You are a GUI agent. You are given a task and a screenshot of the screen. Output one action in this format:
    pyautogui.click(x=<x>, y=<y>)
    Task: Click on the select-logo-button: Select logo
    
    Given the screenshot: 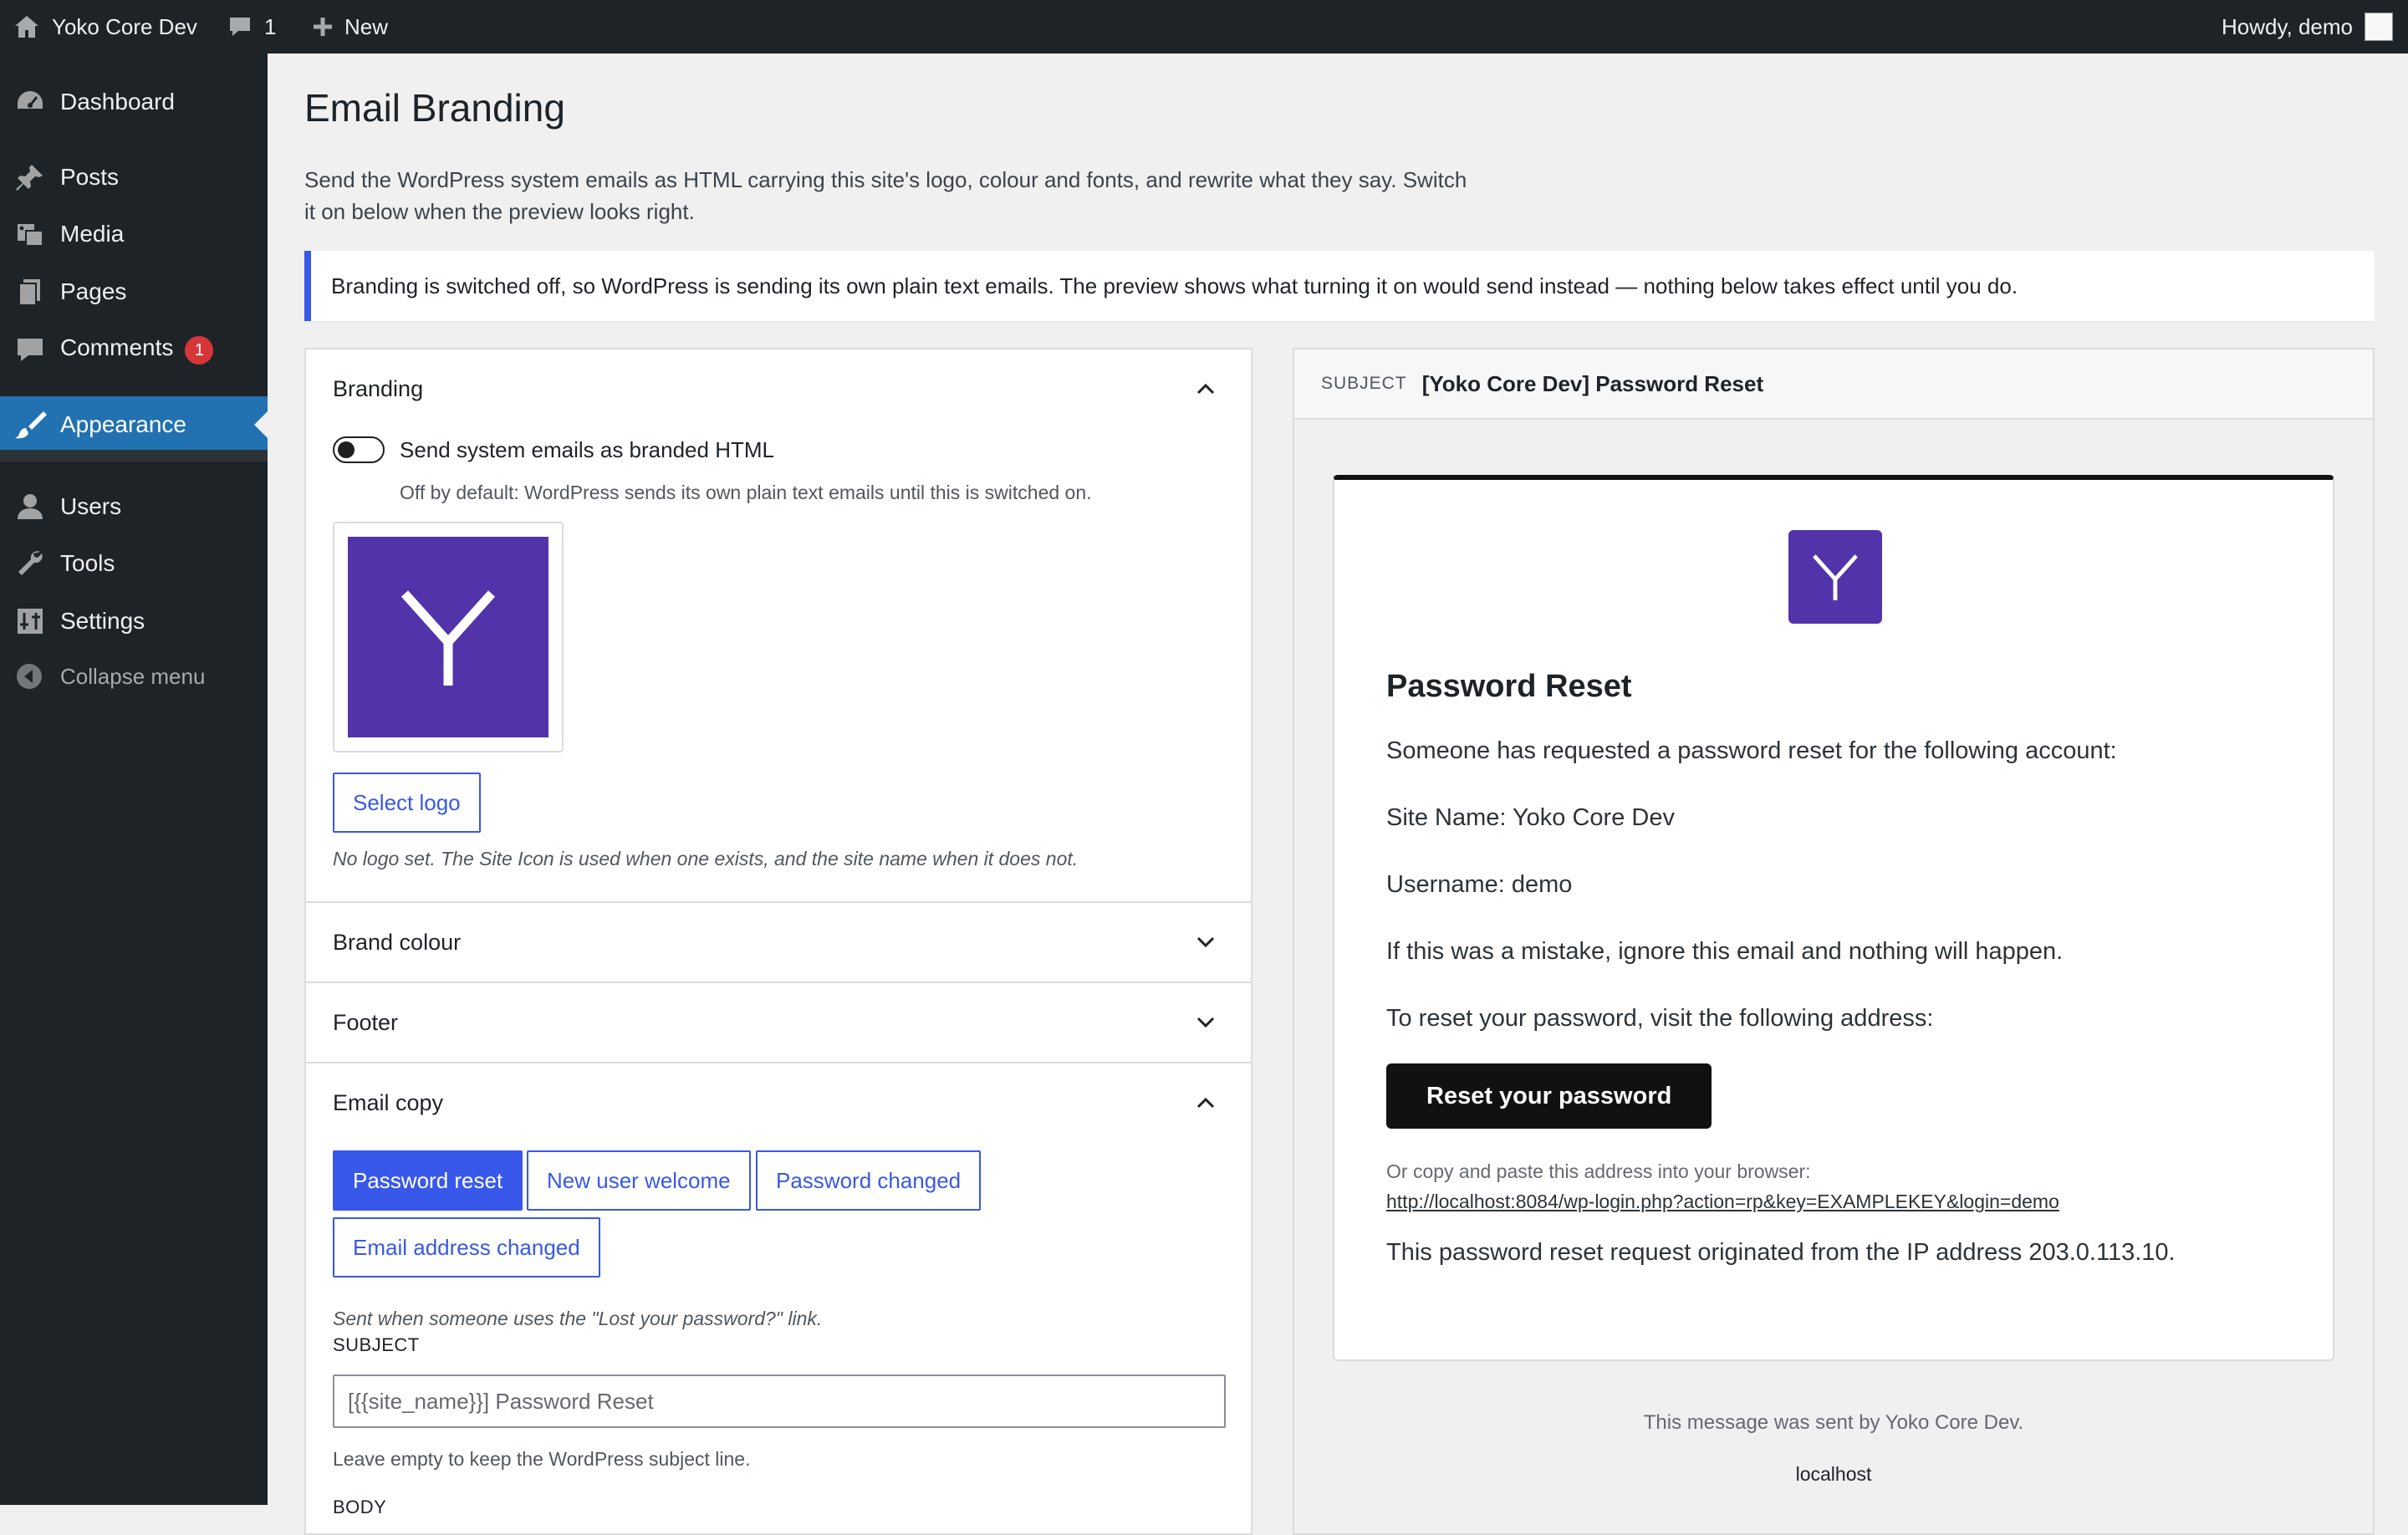 What is the action you would take?
    pyautogui.click(x=407, y=803)
    